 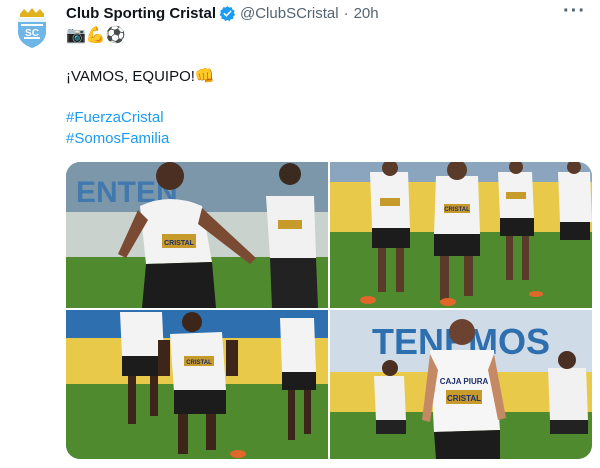 What do you see at coordinates (96, 34) in the screenshot?
I see `emoji-line: 📷💪⚽` at bounding box center [96, 34].